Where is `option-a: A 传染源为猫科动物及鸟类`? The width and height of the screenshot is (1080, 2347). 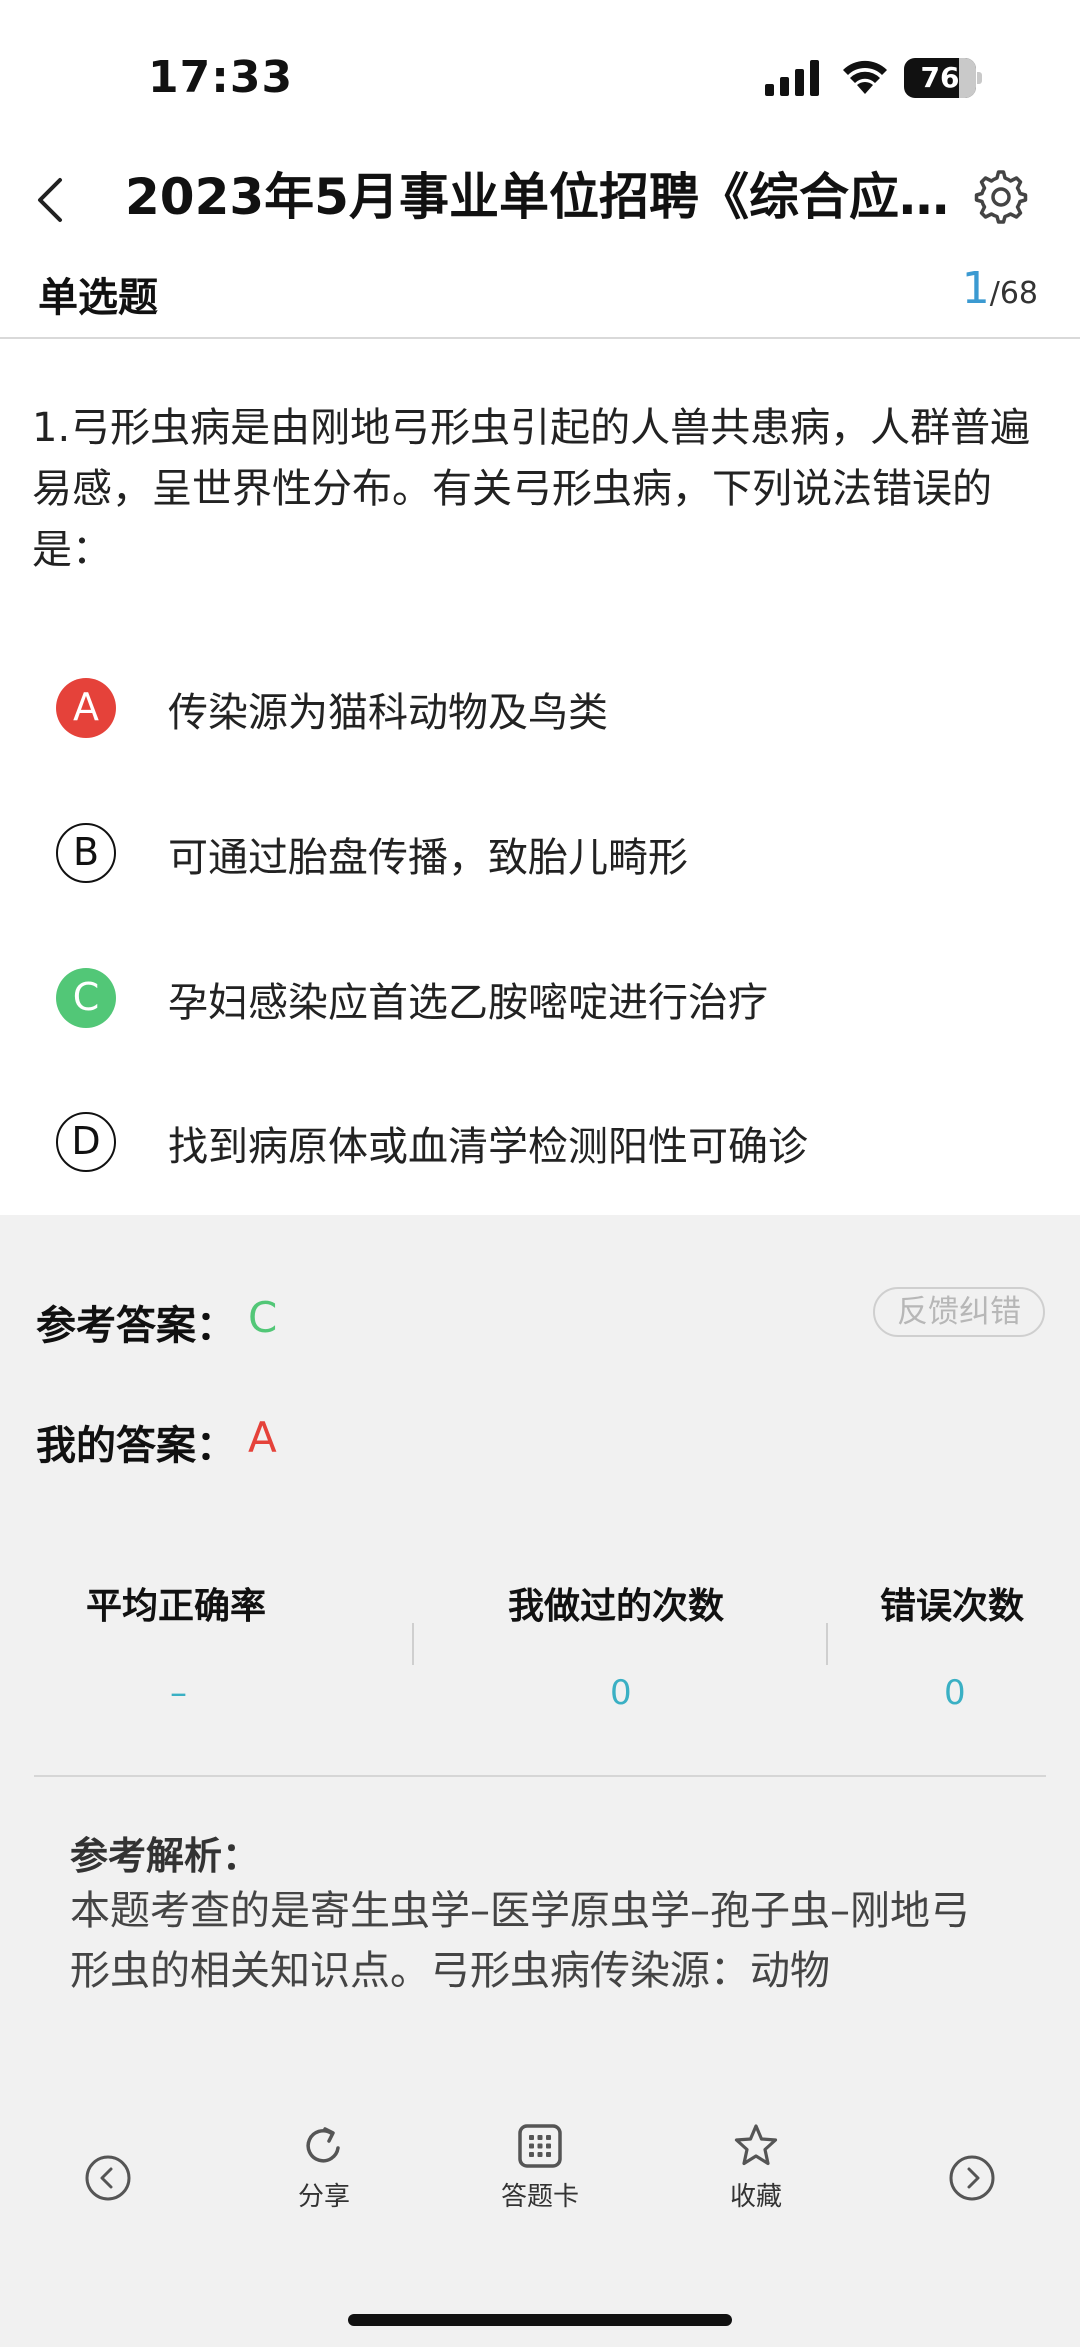
option-a: A 传染源为猫科动物及鸟类 is located at coordinates (546, 708).